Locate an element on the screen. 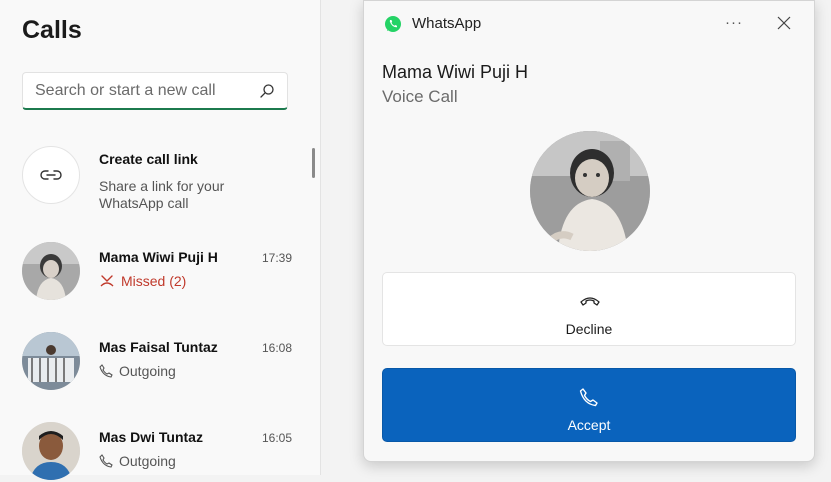 The width and height of the screenshot is (831, 482). more-options-button: ··· is located at coordinates (734, 23).